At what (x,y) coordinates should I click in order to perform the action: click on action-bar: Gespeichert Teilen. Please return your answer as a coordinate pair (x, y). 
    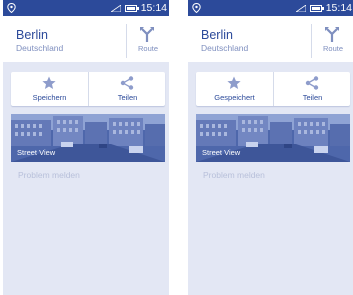
    Looking at the image, I should click on (273, 89).